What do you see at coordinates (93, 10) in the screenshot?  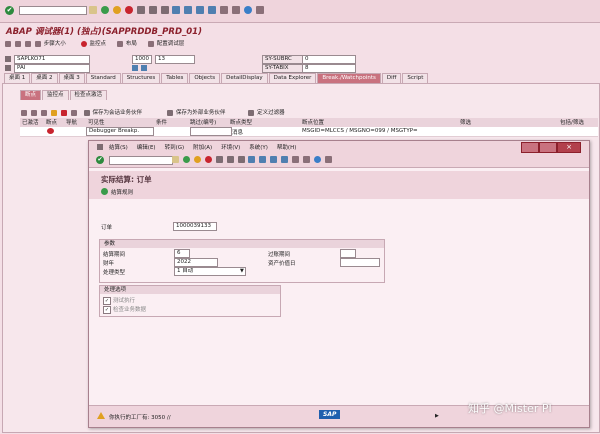 I see `save-icon` at bounding box center [93, 10].